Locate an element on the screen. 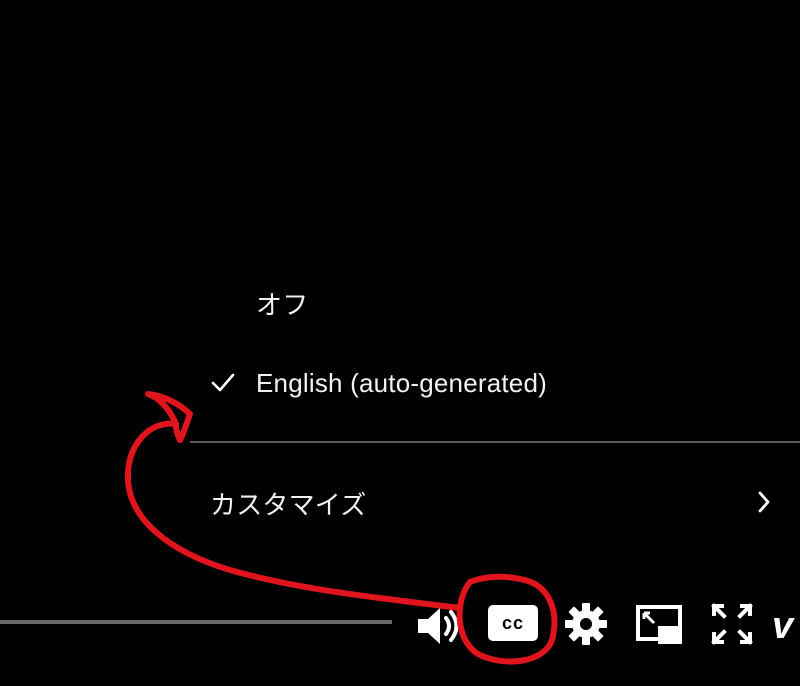 The image size is (800, 686). cc-icon: cc is located at coordinates (513, 623).